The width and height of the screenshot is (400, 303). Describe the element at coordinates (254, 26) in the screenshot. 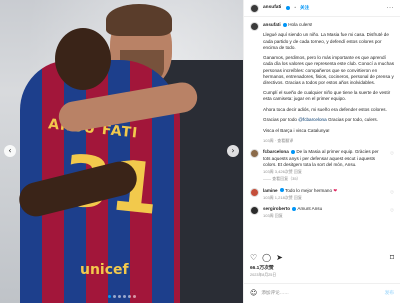

I see `caption-avatar` at that location.